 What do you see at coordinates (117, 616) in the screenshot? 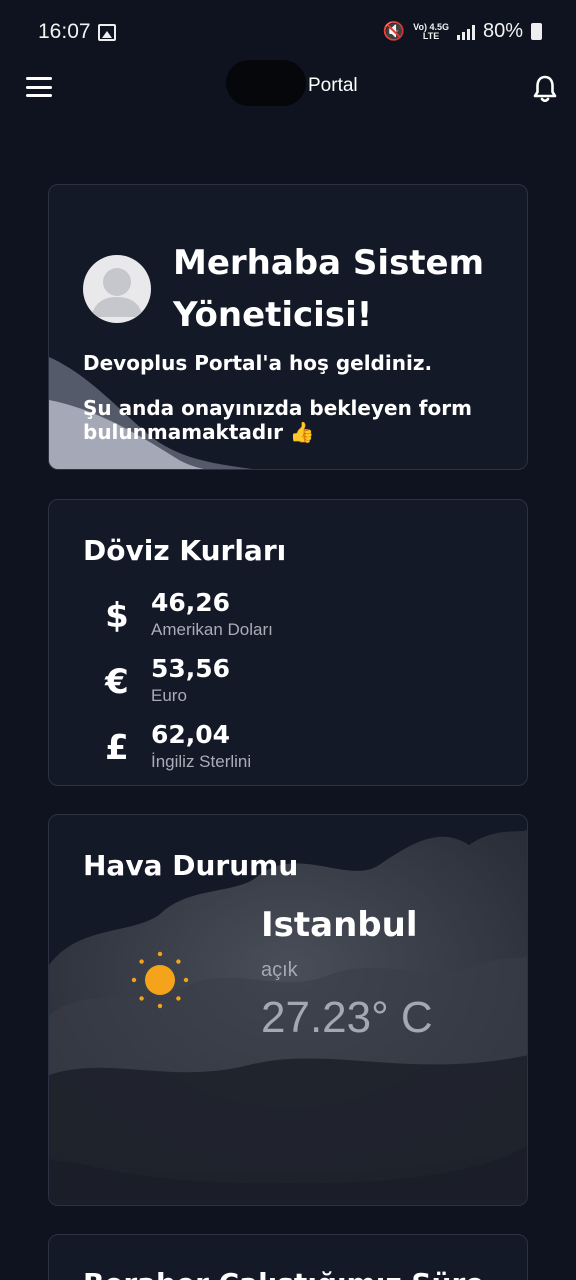
I see `dollar-icon: $` at bounding box center [117, 616].